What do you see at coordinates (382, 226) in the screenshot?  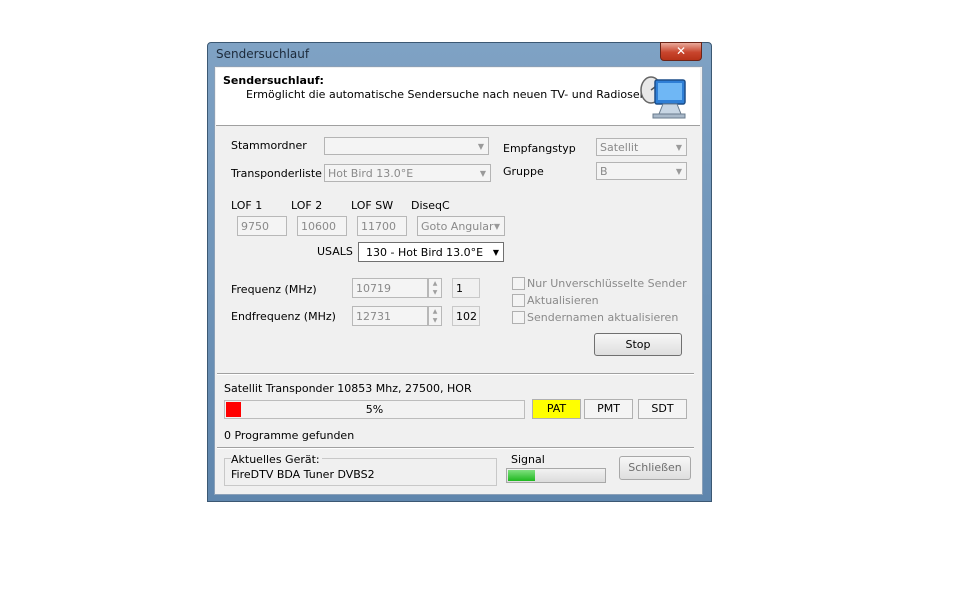 I see `lofsw-input: 11700` at bounding box center [382, 226].